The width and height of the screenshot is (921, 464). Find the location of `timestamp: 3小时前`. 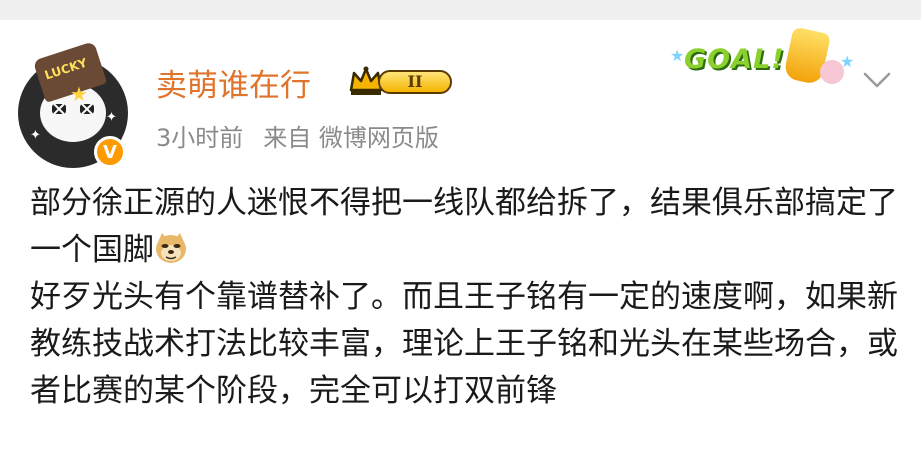

timestamp: 3小时前 is located at coordinates (200, 138).